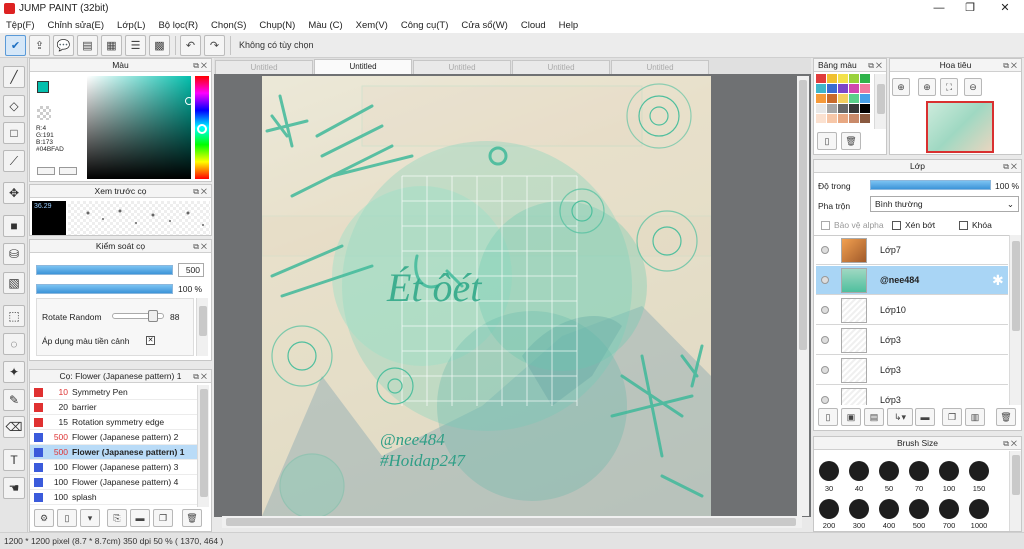 The height and width of the screenshot is (549, 1024). I want to click on list-item: 10 Symmetry Pen, so click(113, 392).